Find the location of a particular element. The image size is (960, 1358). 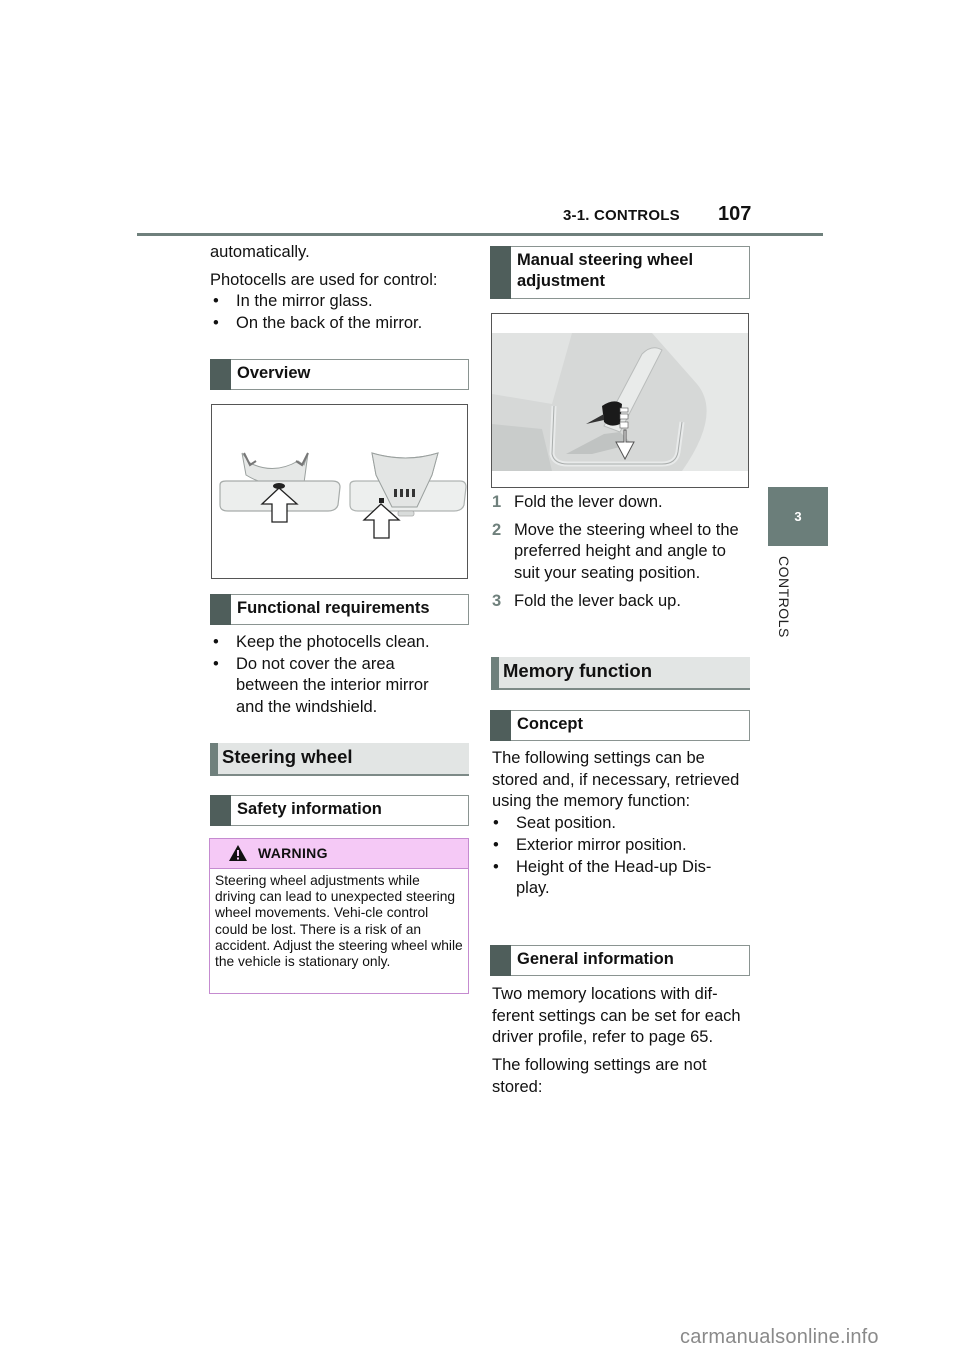

warning-title: WARNING is located at coordinates (293, 853).